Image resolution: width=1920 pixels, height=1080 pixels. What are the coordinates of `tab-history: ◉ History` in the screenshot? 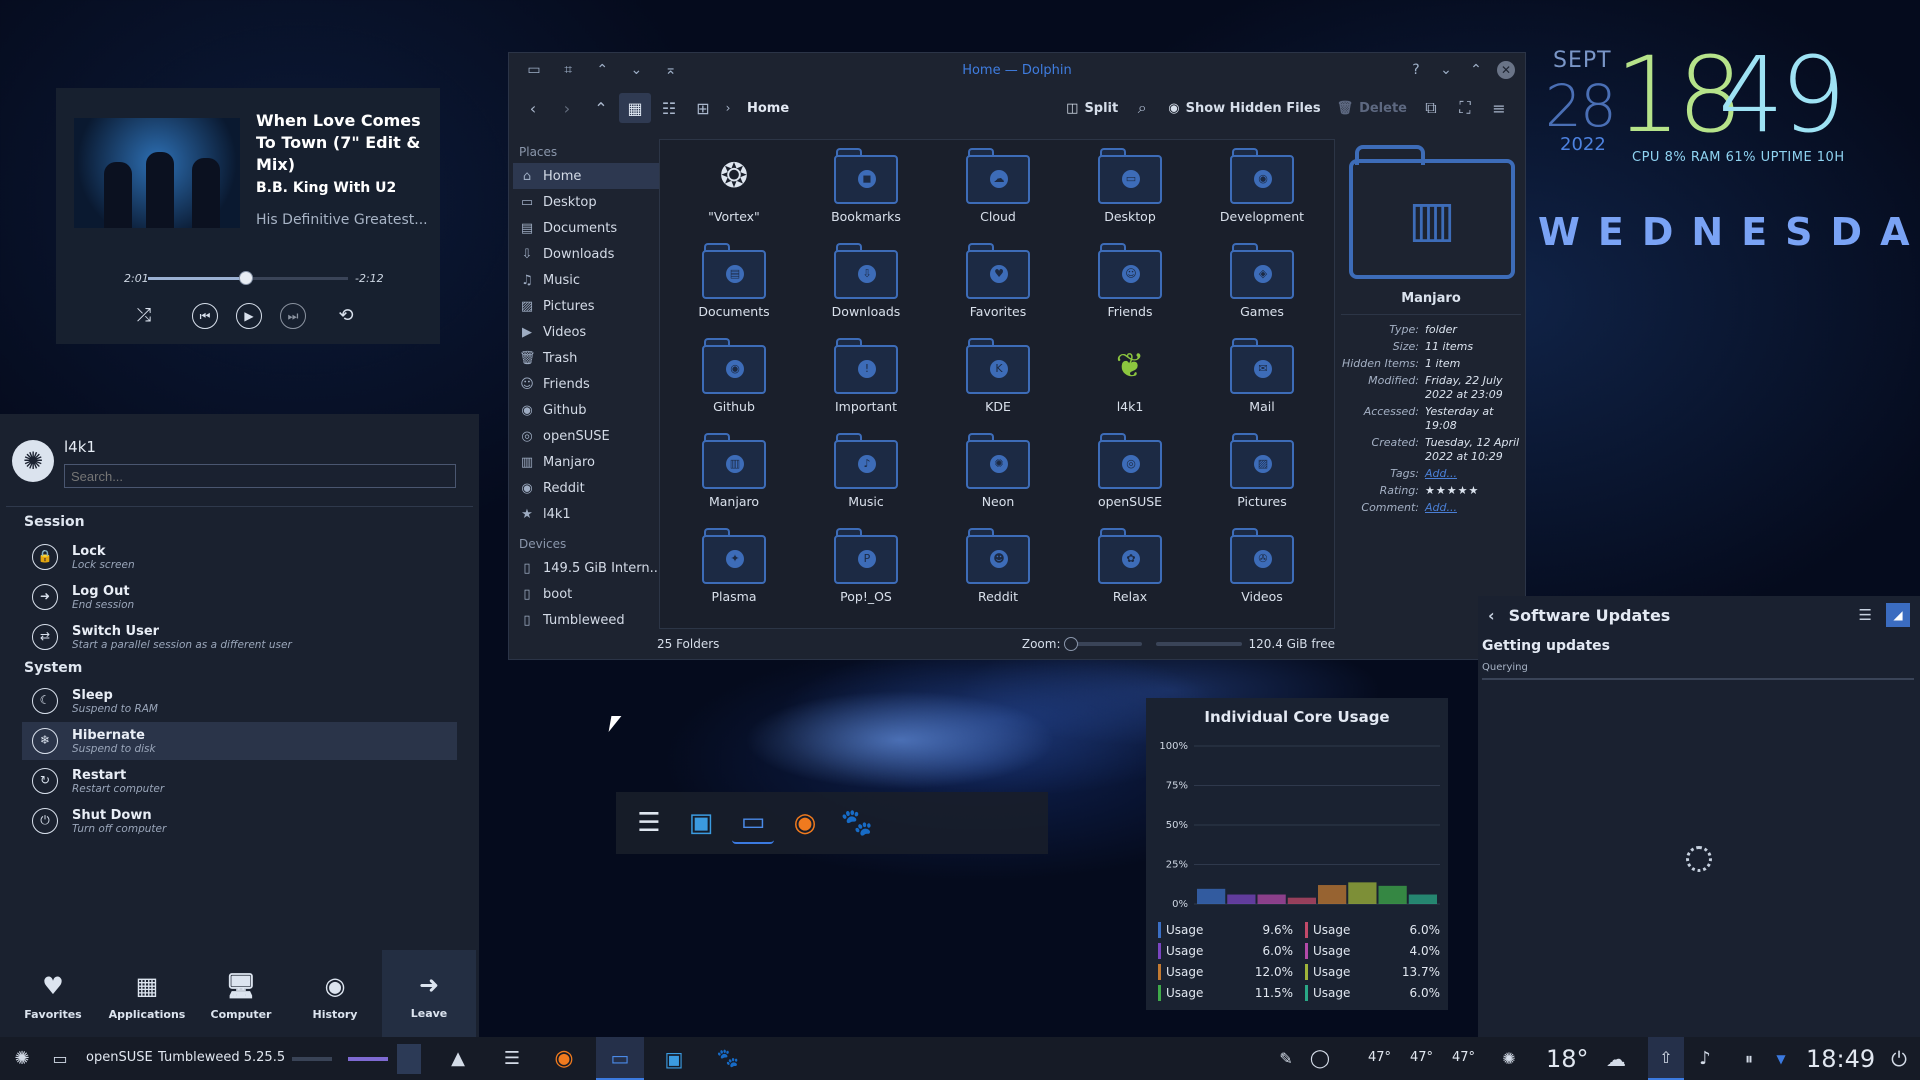 It's located at (335, 996).